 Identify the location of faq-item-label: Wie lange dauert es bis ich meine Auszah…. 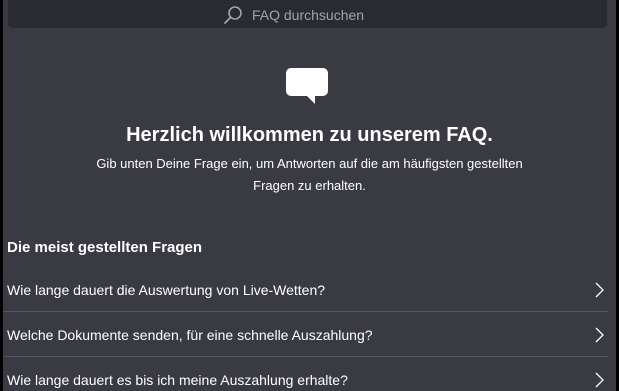
(177, 380).